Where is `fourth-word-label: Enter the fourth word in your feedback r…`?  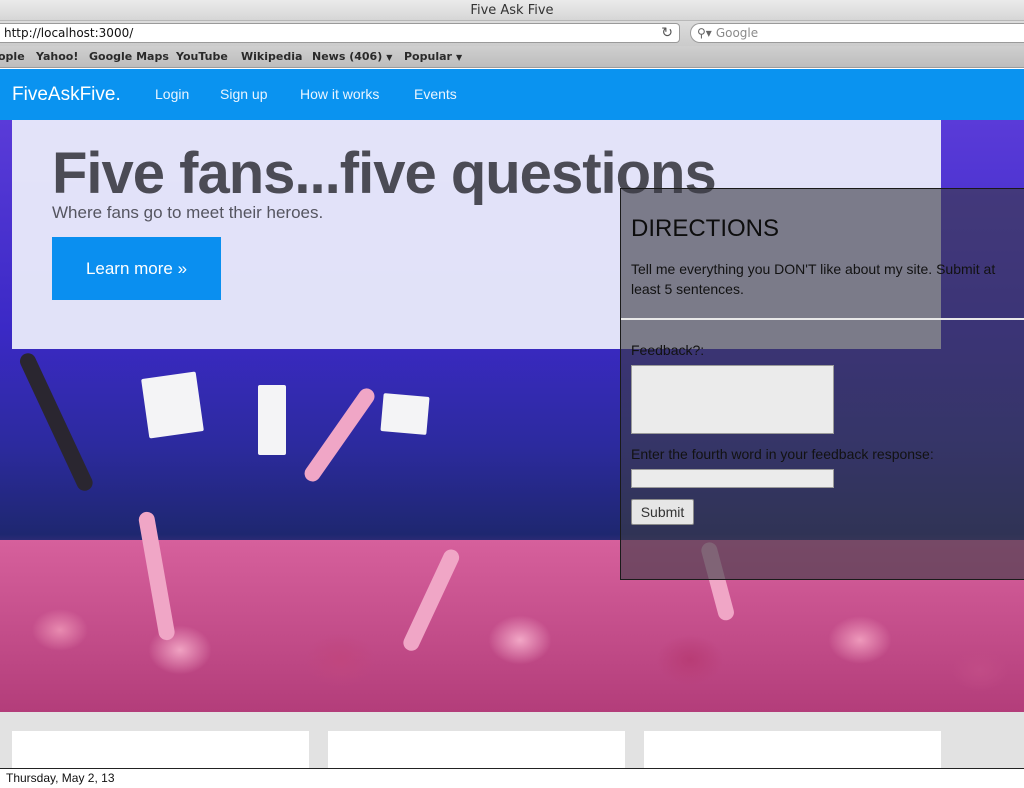 fourth-word-label: Enter the fourth word in your feedback r… is located at coordinates (782, 454).